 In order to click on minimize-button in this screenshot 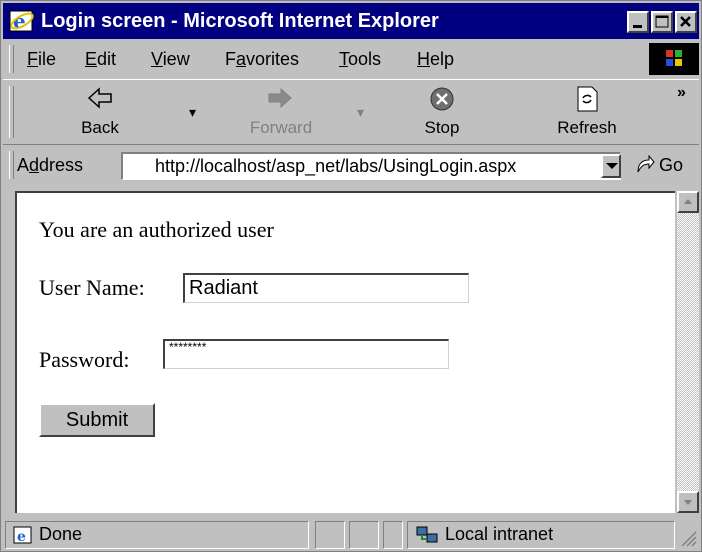, I will do `click(638, 22)`.